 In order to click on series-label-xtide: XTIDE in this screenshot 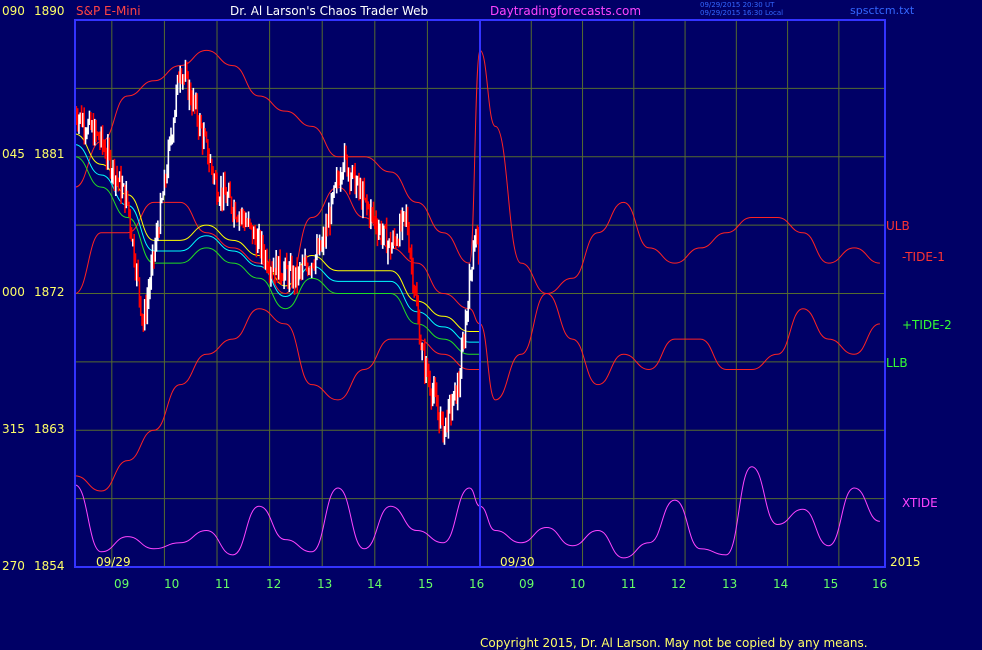, I will do `click(920, 503)`.